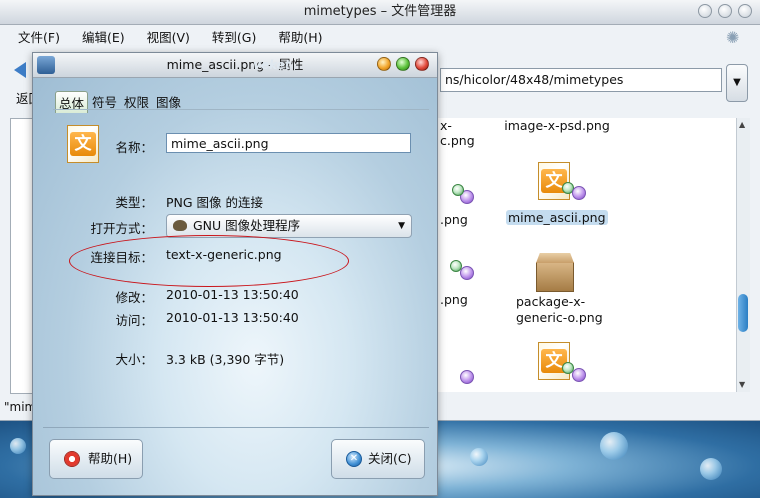 This screenshot has width=760, height=498. Describe the element at coordinates (300, 36) in the screenshot. I see `menu-help: 帮助(H)` at that location.